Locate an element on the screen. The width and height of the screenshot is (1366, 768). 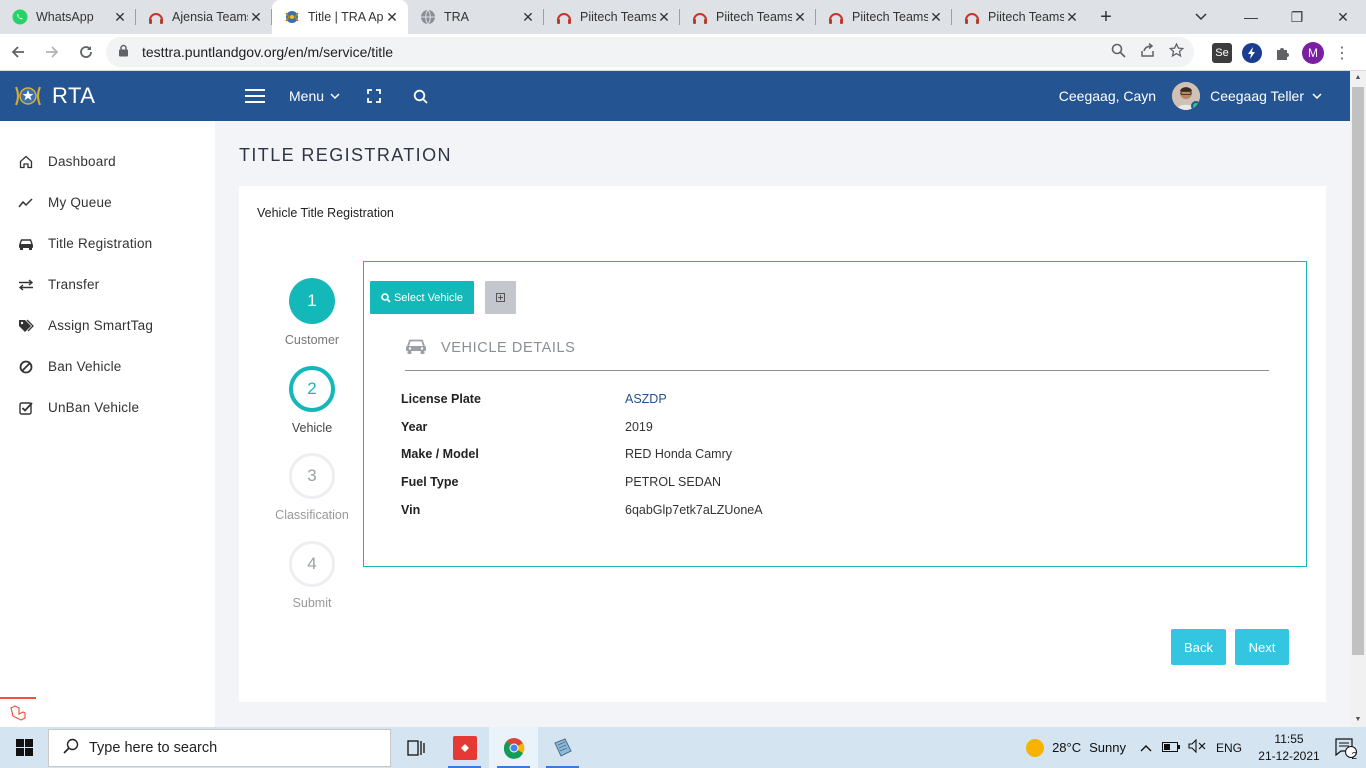
sidebar-item-dashboard: Dashboard is located at coordinates (107, 161).